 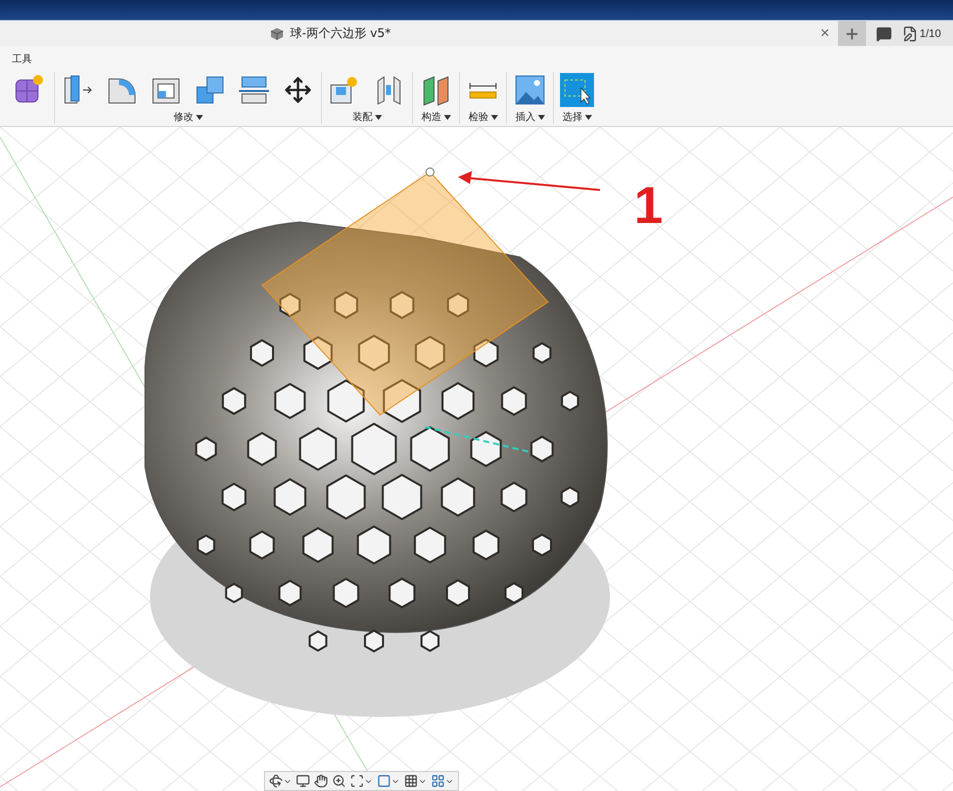 What do you see at coordinates (483, 116) in the screenshot?
I see `toolbar-group-menu: 检验` at bounding box center [483, 116].